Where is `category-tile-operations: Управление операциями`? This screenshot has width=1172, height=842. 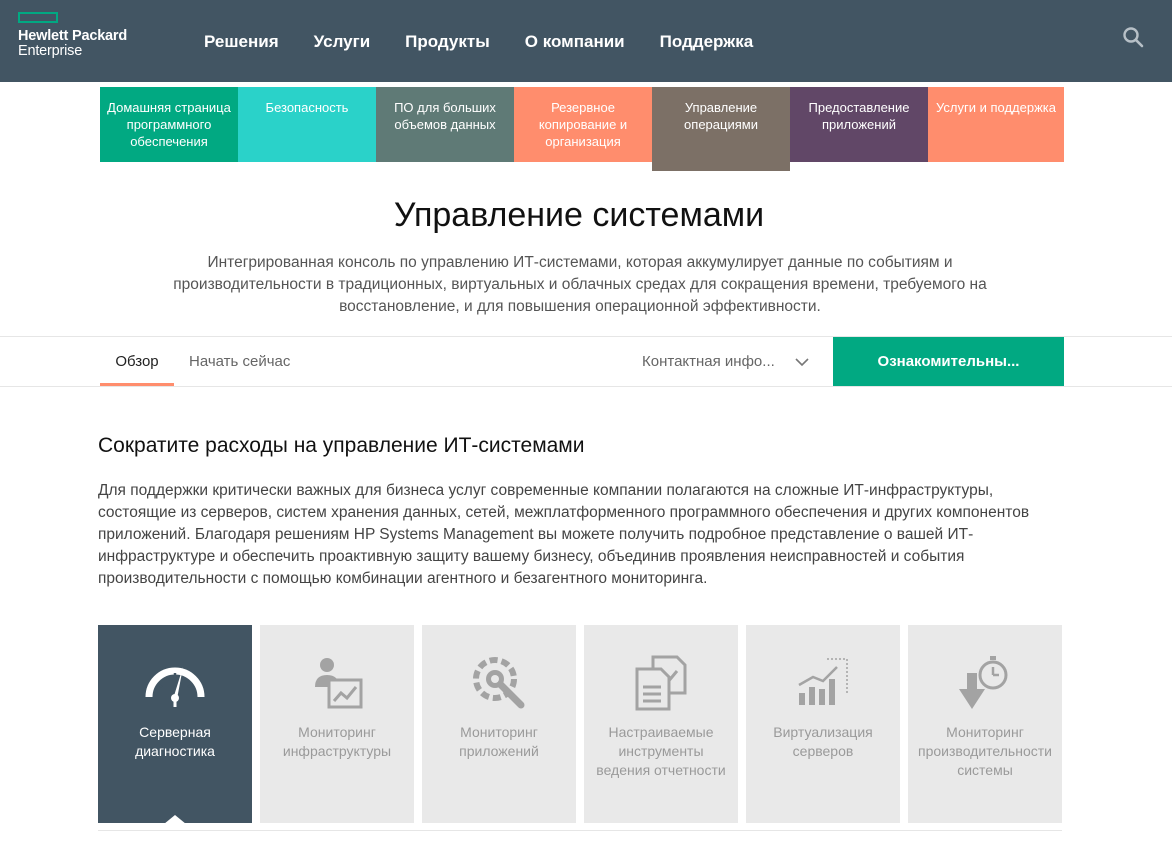 category-tile-operations: Управление операциями is located at coordinates (721, 129).